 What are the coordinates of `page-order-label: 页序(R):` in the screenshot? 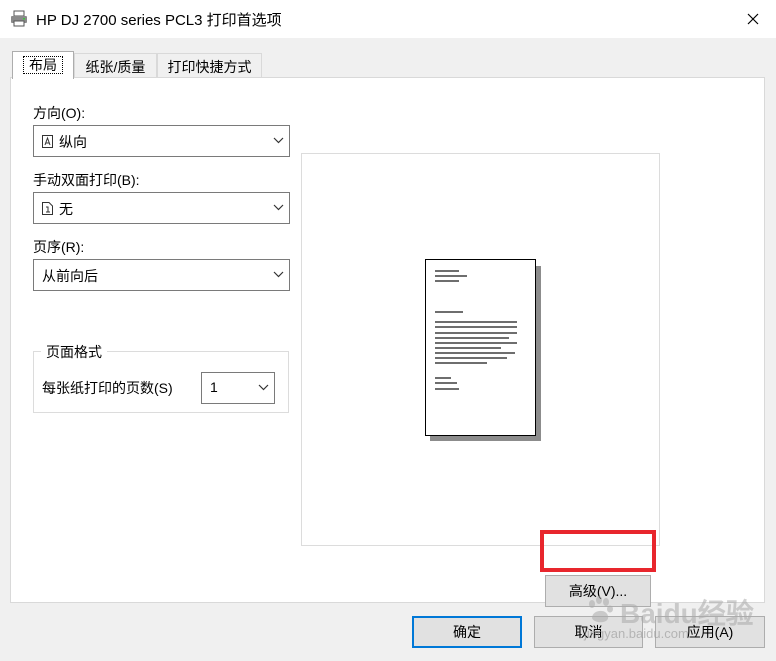 It's located at (59, 247).